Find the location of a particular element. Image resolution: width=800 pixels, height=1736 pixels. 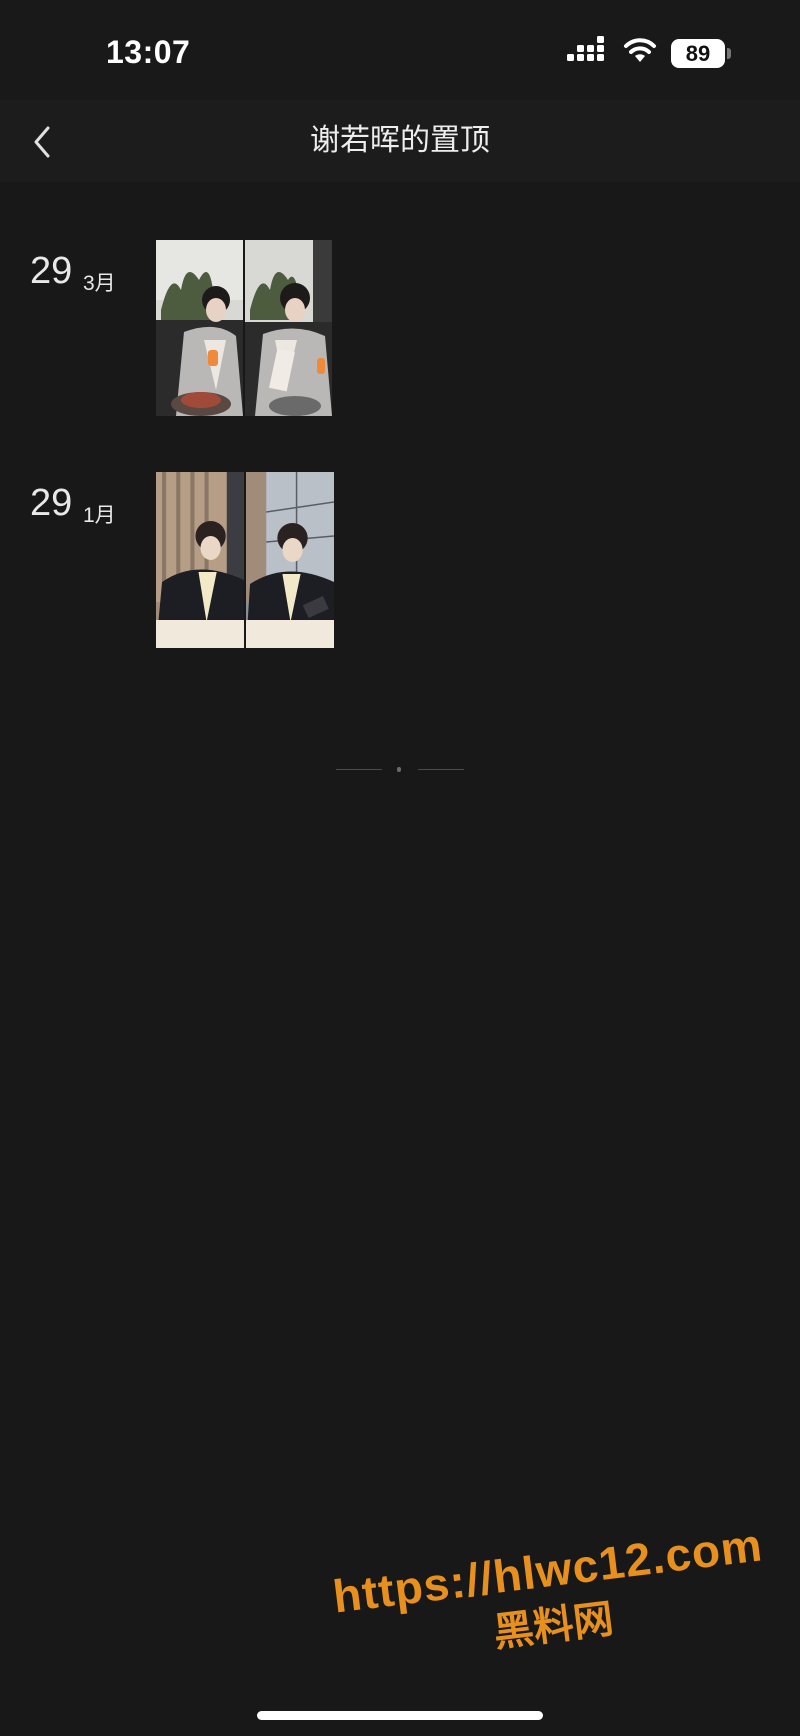

nav-bar: 谢若晖的置顶 is located at coordinates (400, 141).